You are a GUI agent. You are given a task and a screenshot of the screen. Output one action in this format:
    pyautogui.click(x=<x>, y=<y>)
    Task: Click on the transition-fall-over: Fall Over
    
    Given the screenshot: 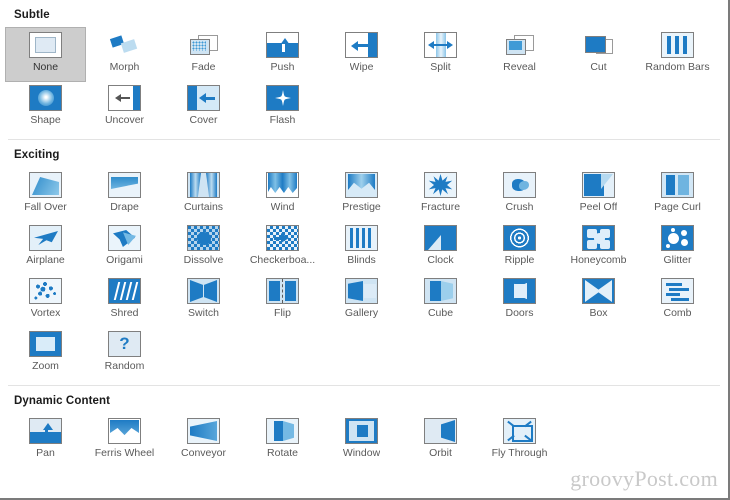 What is the action you would take?
    pyautogui.click(x=45, y=194)
    